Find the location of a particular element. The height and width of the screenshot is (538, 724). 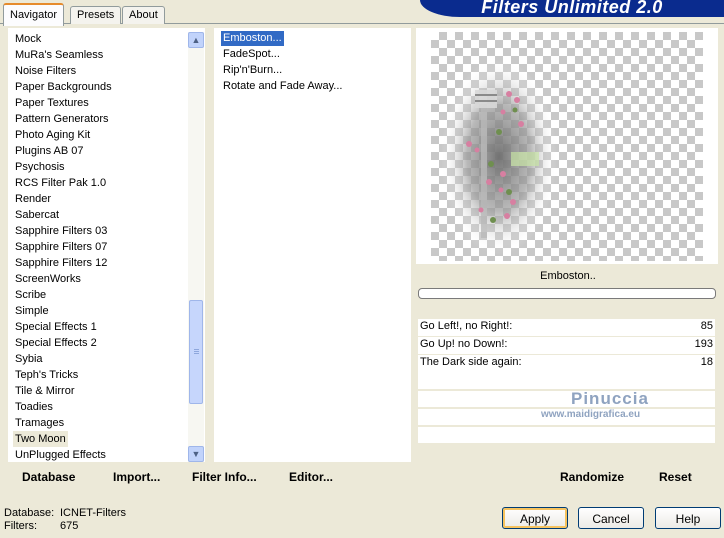

scroll-thumb is located at coordinates (196, 352).